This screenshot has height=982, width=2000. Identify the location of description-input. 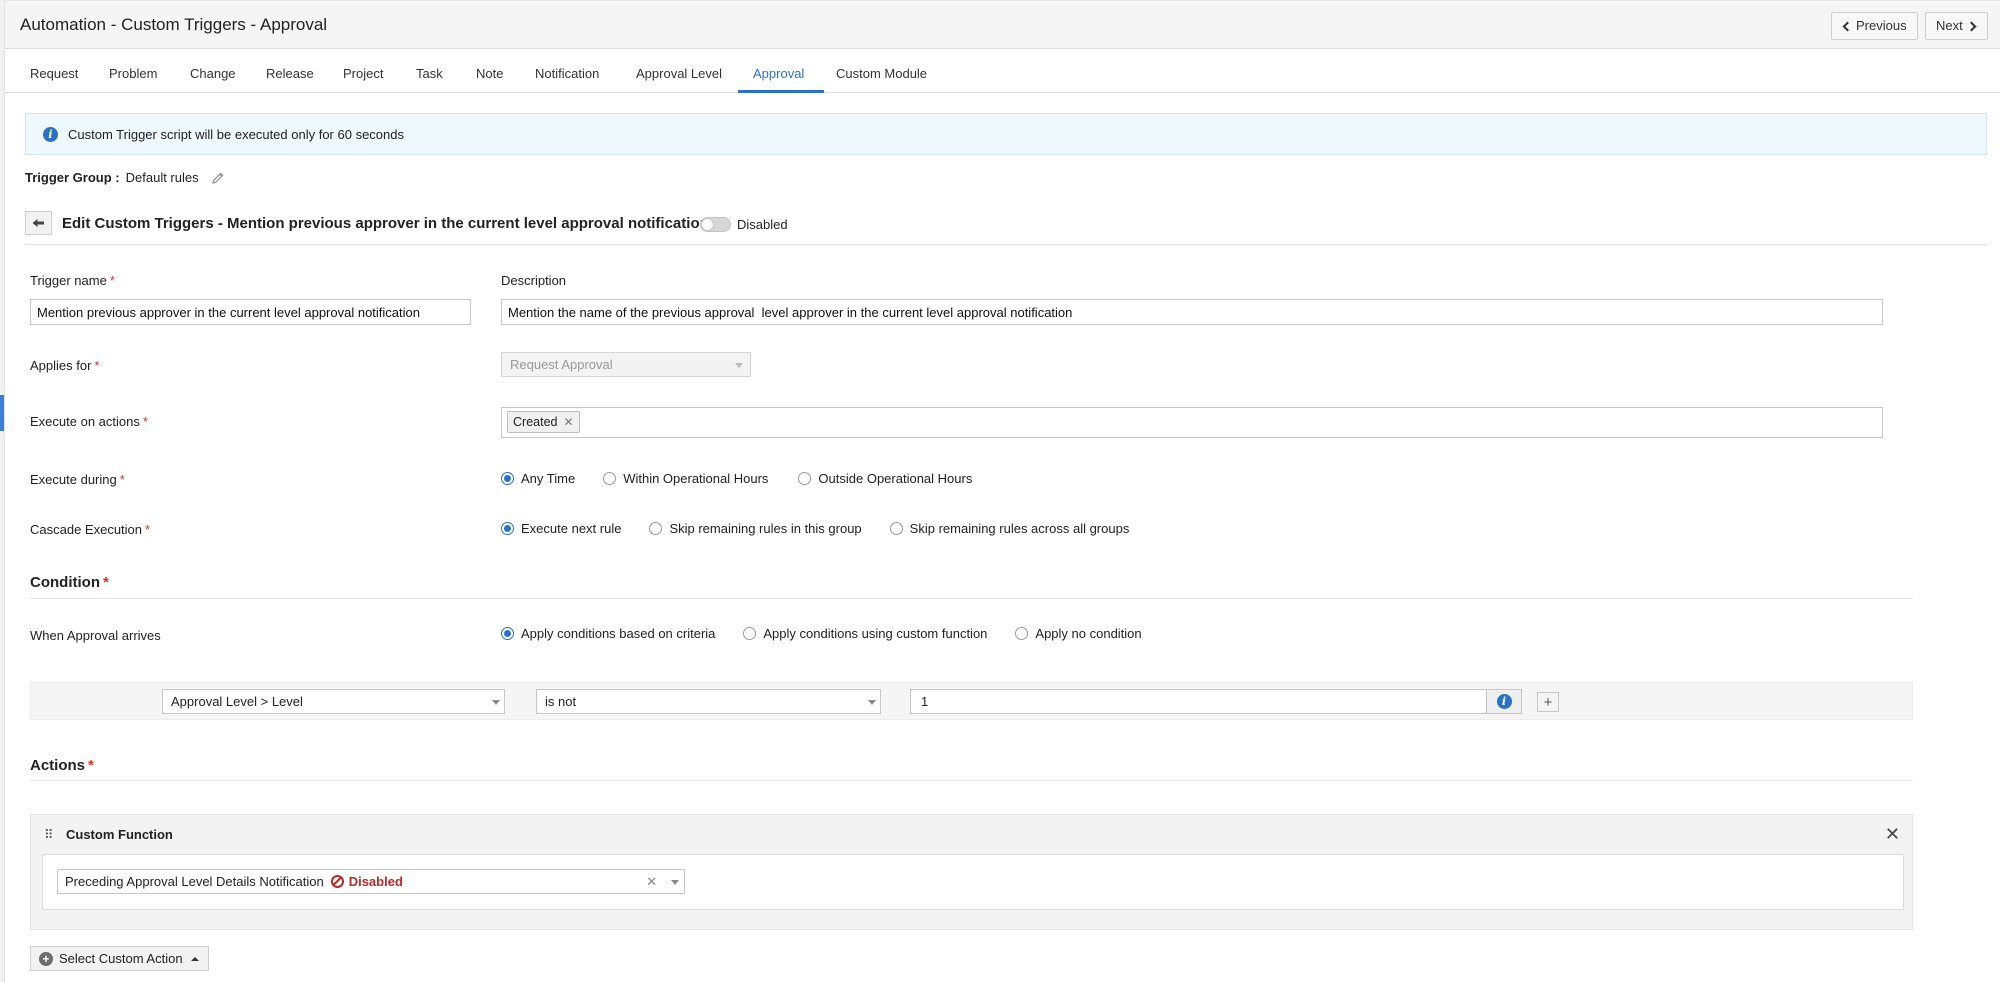
(1192, 312).